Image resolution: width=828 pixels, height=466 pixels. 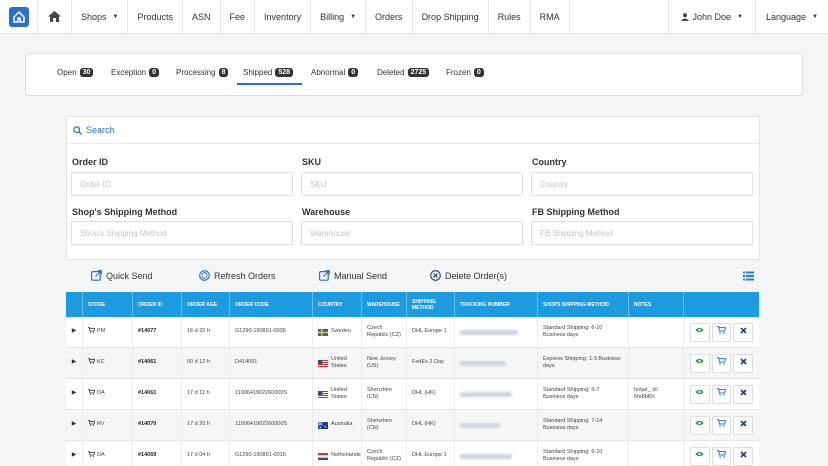 I want to click on nav-products: Products, so click(x=156, y=16).